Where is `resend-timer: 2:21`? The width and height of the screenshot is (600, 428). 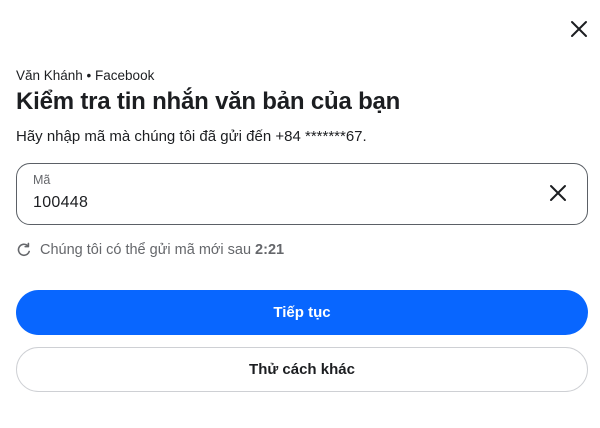
resend-timer: 2:21 is located at coordinates (270, 250).